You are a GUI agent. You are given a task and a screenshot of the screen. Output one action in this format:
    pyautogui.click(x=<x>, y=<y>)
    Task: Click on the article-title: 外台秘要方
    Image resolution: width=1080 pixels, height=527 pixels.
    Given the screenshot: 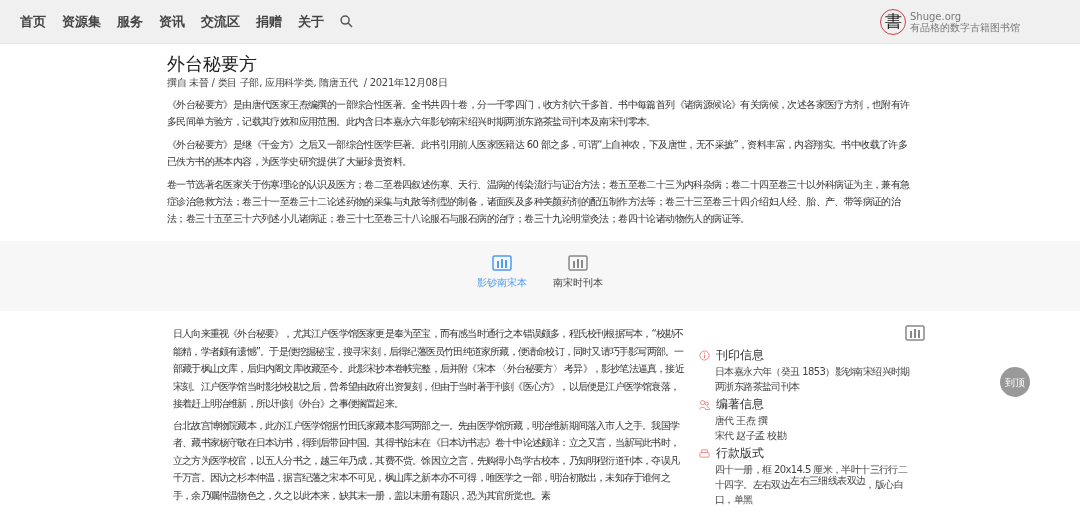 What is the action you would take?
    pyautogui.click(x=212, y=64)
    